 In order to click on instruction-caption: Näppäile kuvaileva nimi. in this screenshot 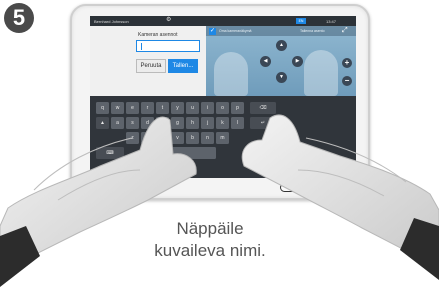, I will do `click(210, 240)`.